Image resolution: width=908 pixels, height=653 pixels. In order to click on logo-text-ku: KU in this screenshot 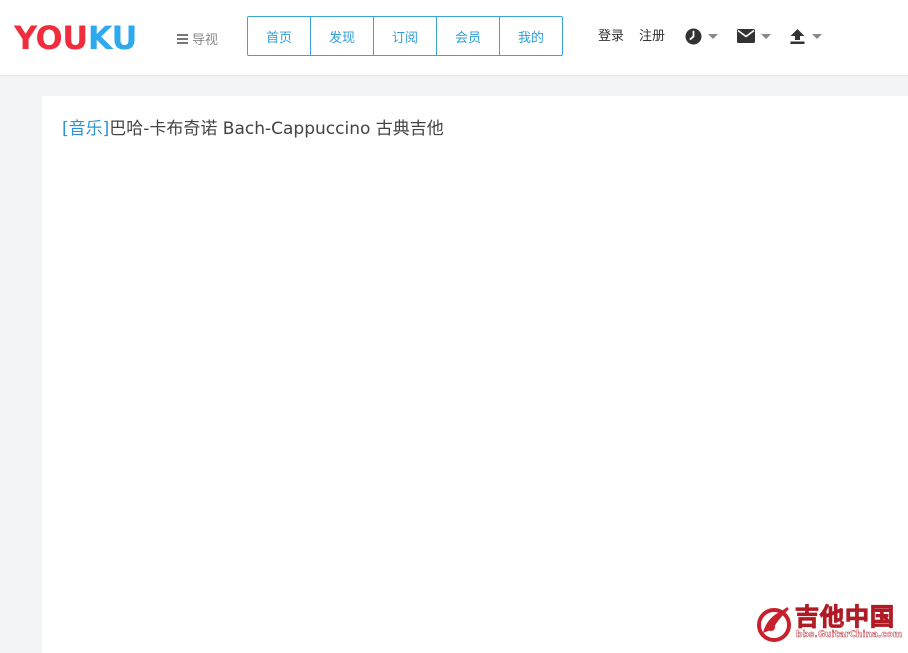, I will do `click(112, 38)`.